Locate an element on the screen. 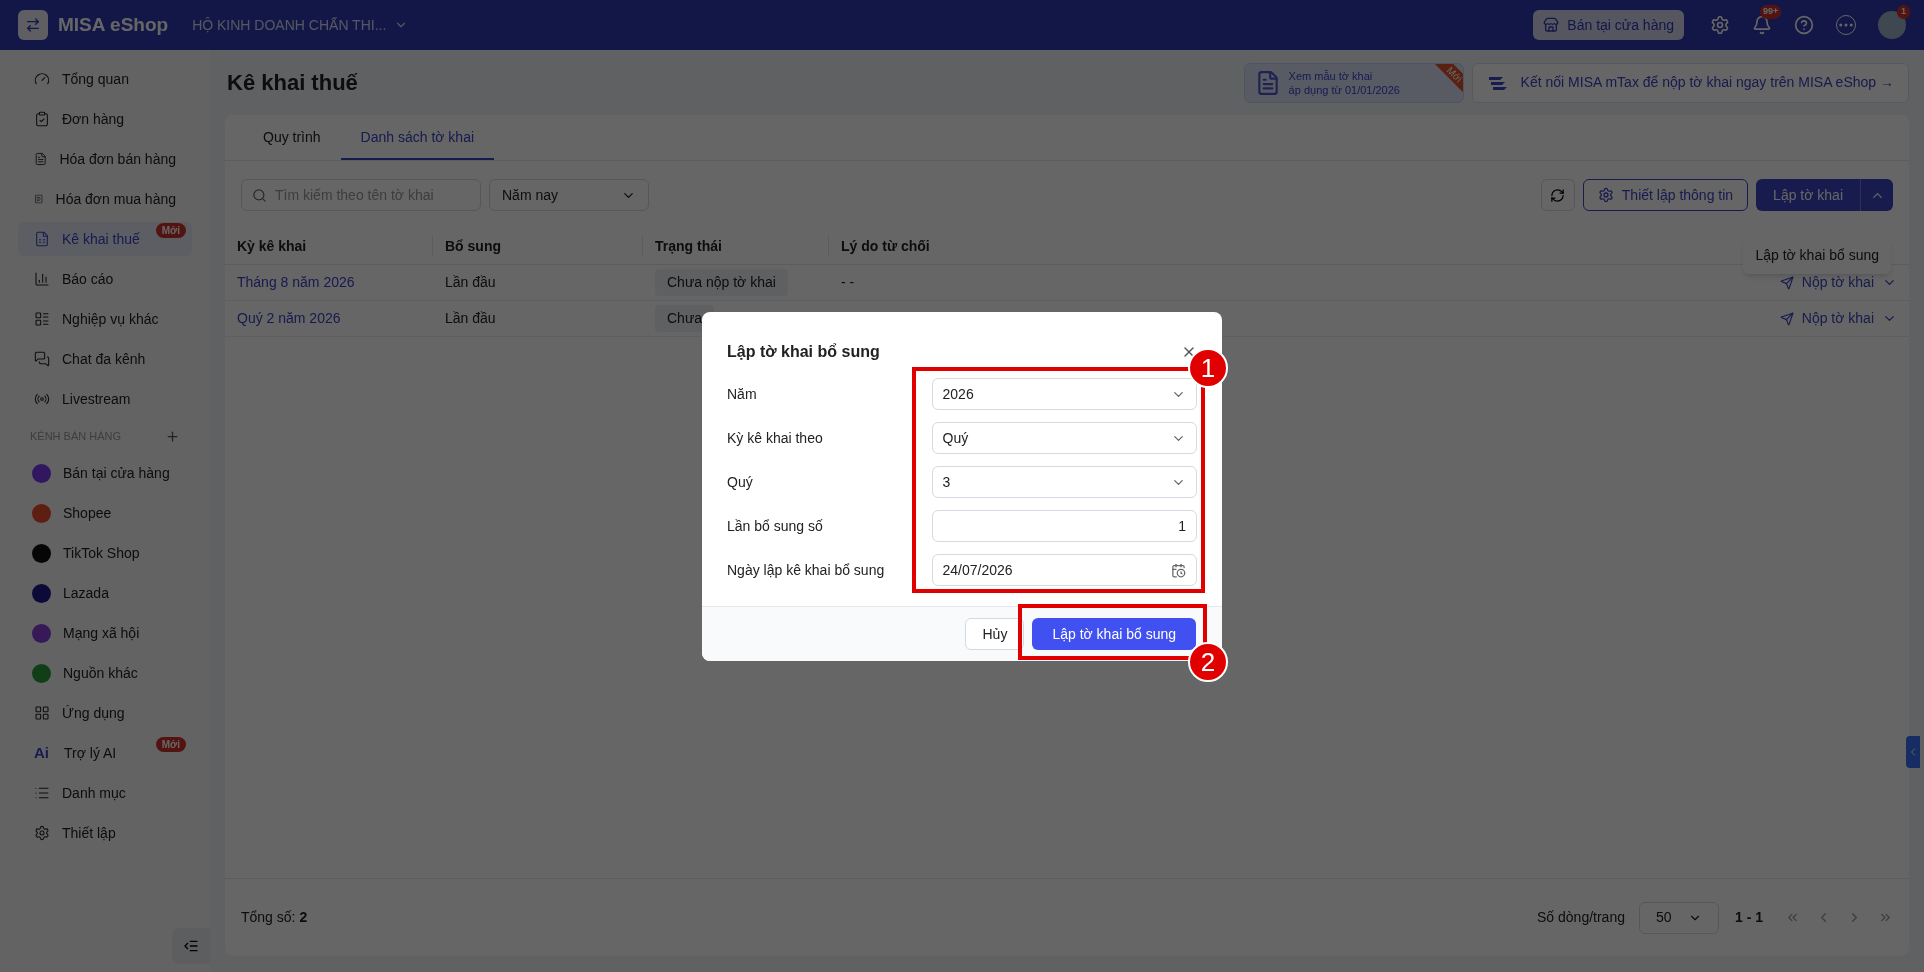 The height and width of the screenshot is (972, 1924). sidebar-item: Báo cáo is located at coordinates (105, 279).